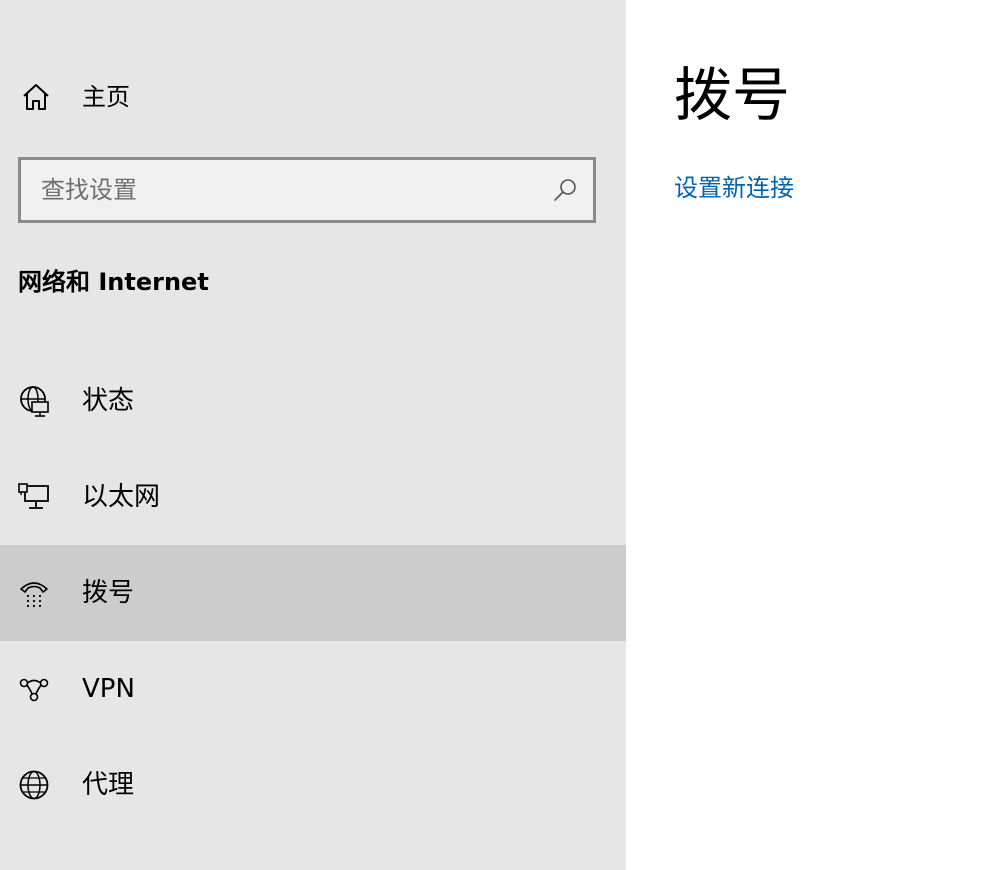  Describe the element at coordinates (113, 282) in the screenshot. I see `section-title: 网络和 Internet` at that location.